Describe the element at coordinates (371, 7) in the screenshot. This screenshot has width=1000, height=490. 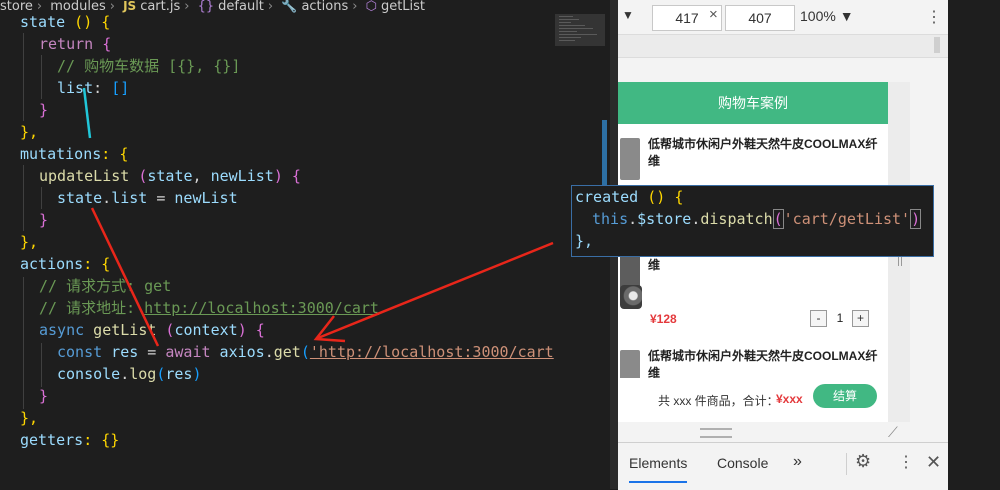
I see `method-icon: ⬡` at that location.